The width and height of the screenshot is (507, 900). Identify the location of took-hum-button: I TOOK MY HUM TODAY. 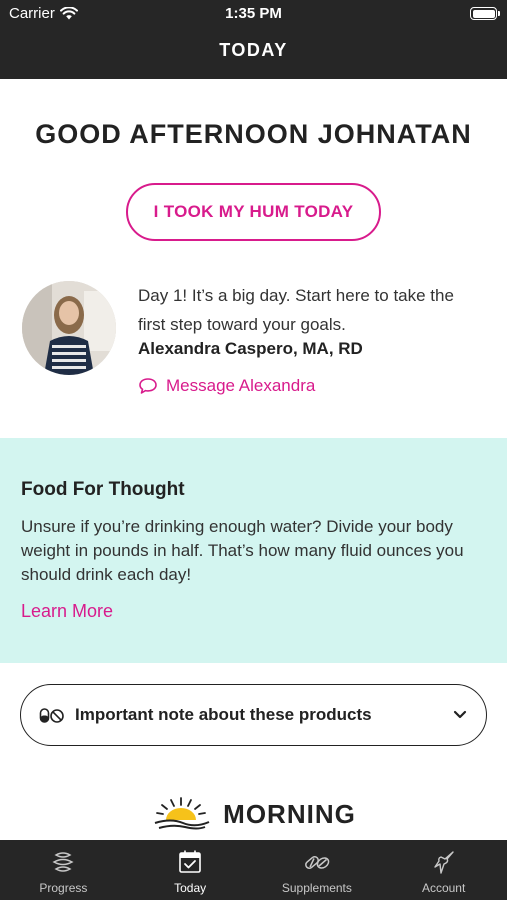
(253, 212).